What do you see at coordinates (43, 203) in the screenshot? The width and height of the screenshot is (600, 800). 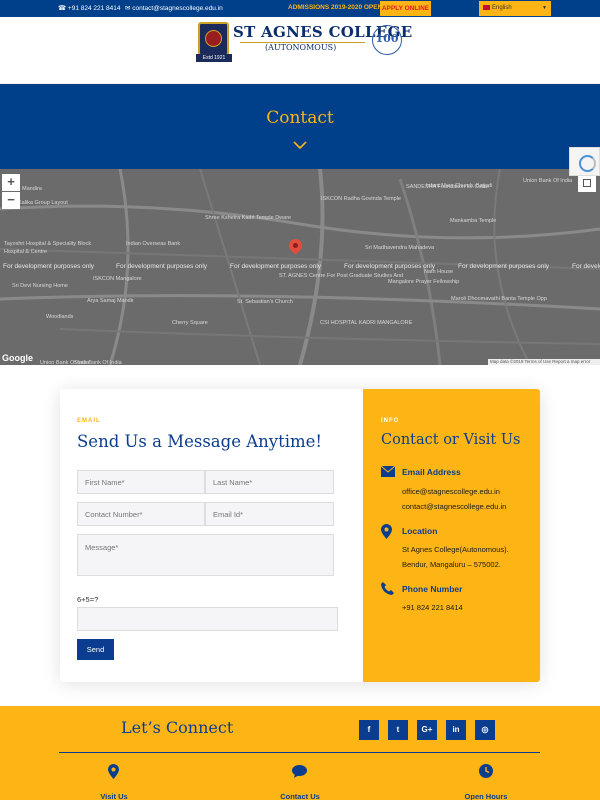 I see `map-label: Kalika Group Layout` at bounding box center [43, 203].